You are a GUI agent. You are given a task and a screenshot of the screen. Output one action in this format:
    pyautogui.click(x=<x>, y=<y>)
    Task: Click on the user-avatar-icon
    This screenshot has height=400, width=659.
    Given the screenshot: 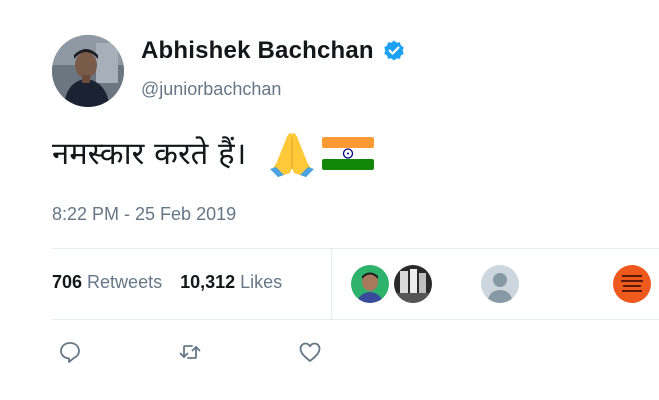 What is the action you would take?
    pyautogui.click(x=88, y=71)
    